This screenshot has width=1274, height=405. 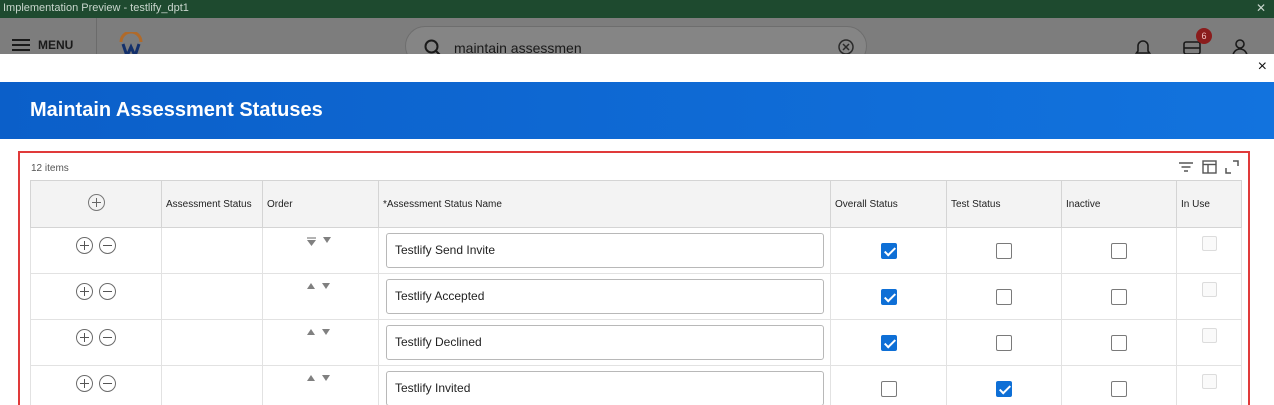 I want to click on name-cell: Testlify Accepted, so click(x=604, y=296).